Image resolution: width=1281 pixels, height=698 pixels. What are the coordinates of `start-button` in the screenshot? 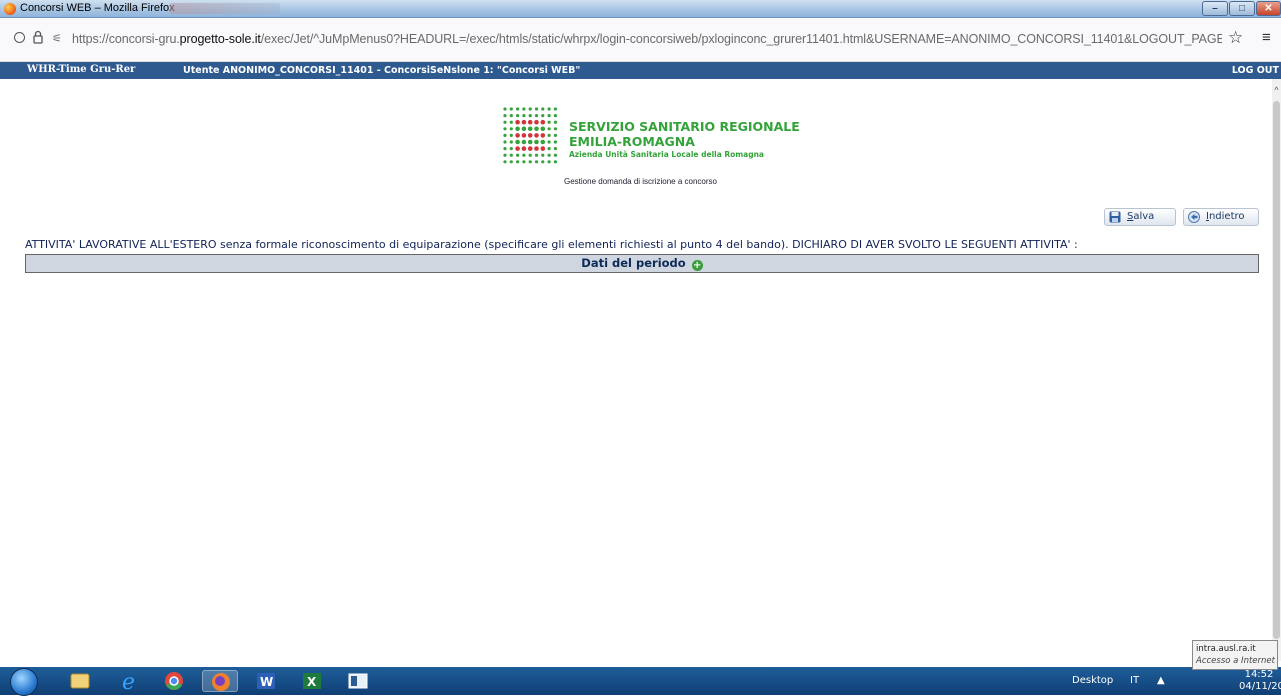 It's located at (24, 682).